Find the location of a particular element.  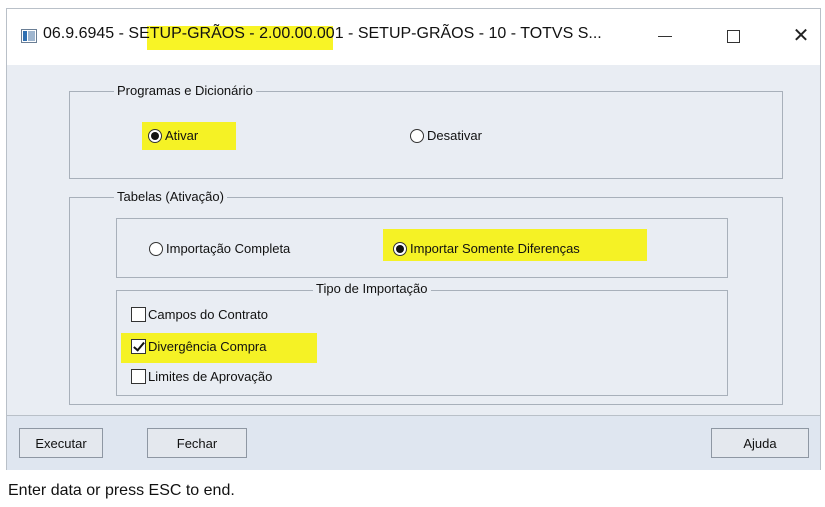

check-limites-aprovacao-label: Limites de Aprovação is located at coordinates (210, 376).